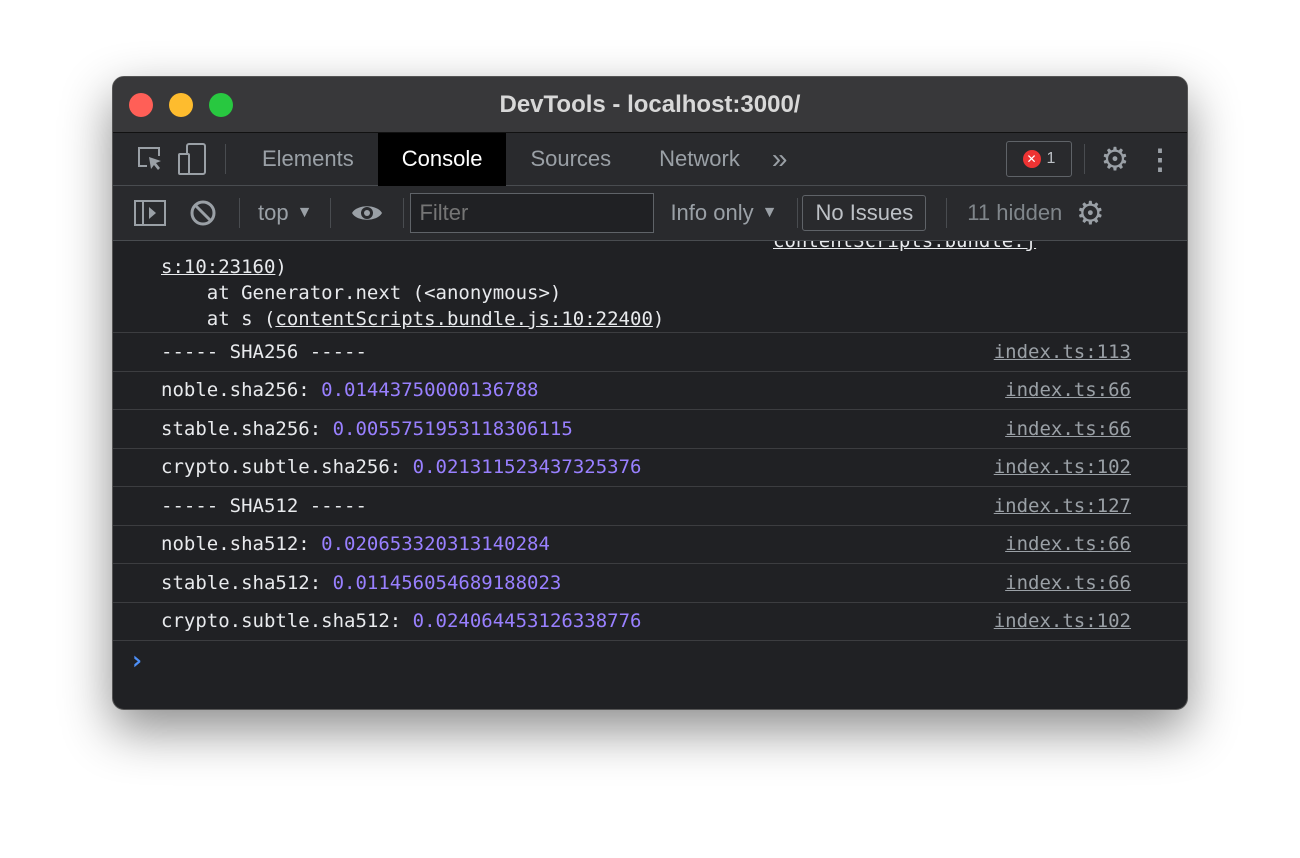 This screenshot has height=858, width=1300. I want to click on issues-button: No Issues, so click(864, 213).